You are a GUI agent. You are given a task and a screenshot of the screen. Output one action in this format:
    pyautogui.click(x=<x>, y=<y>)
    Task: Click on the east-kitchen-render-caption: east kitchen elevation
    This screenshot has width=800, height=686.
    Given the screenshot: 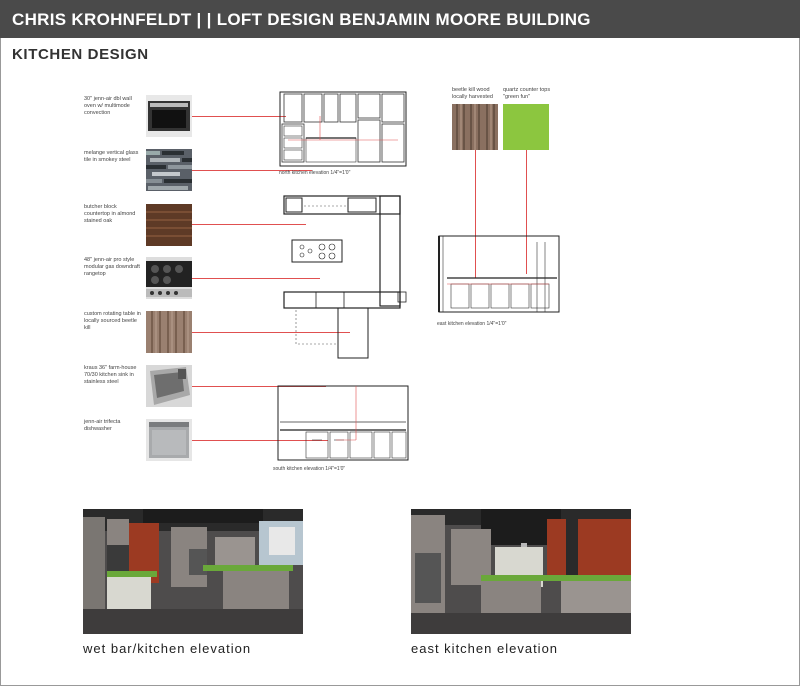 What is the action you would take?
    pyautogui.click(x=485, y=648)
    